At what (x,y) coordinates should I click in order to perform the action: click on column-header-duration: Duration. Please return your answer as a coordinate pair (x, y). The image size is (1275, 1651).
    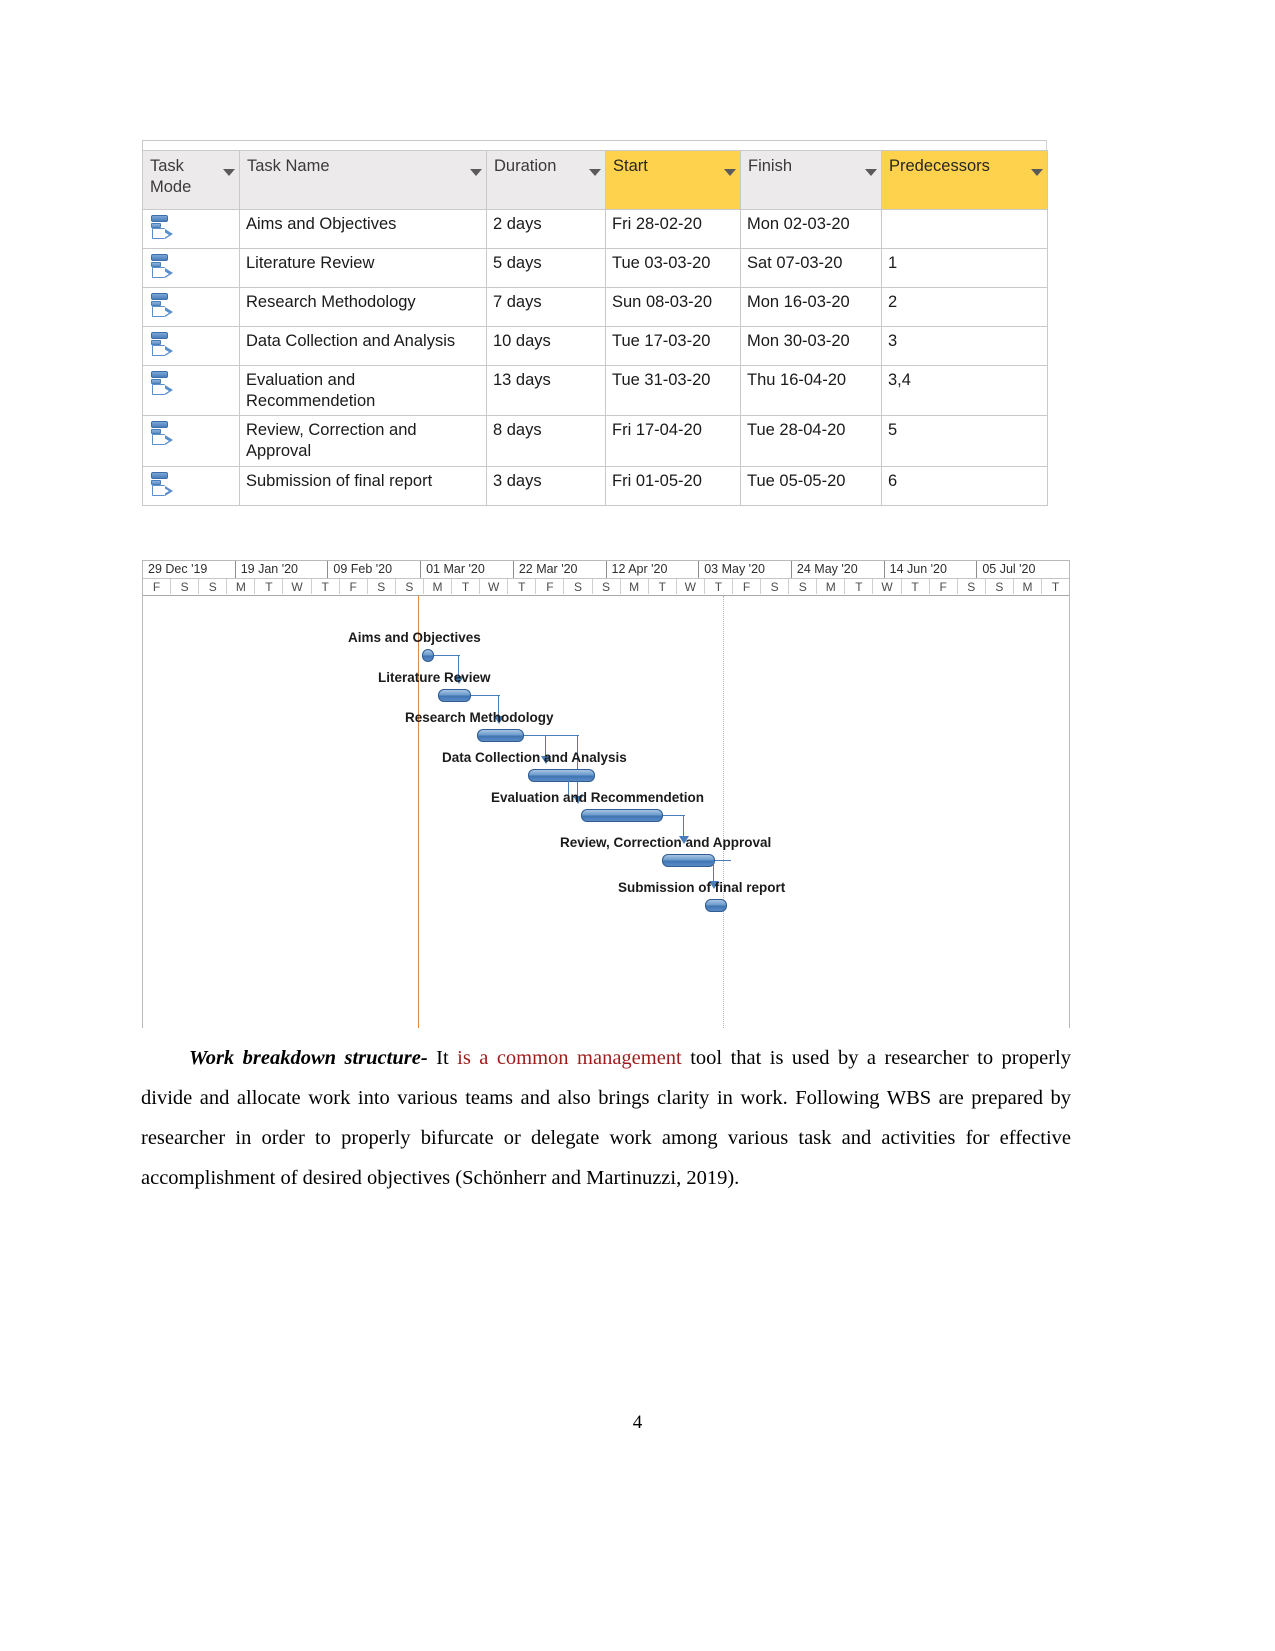
    Looking at the image, I should click on (546, 180).